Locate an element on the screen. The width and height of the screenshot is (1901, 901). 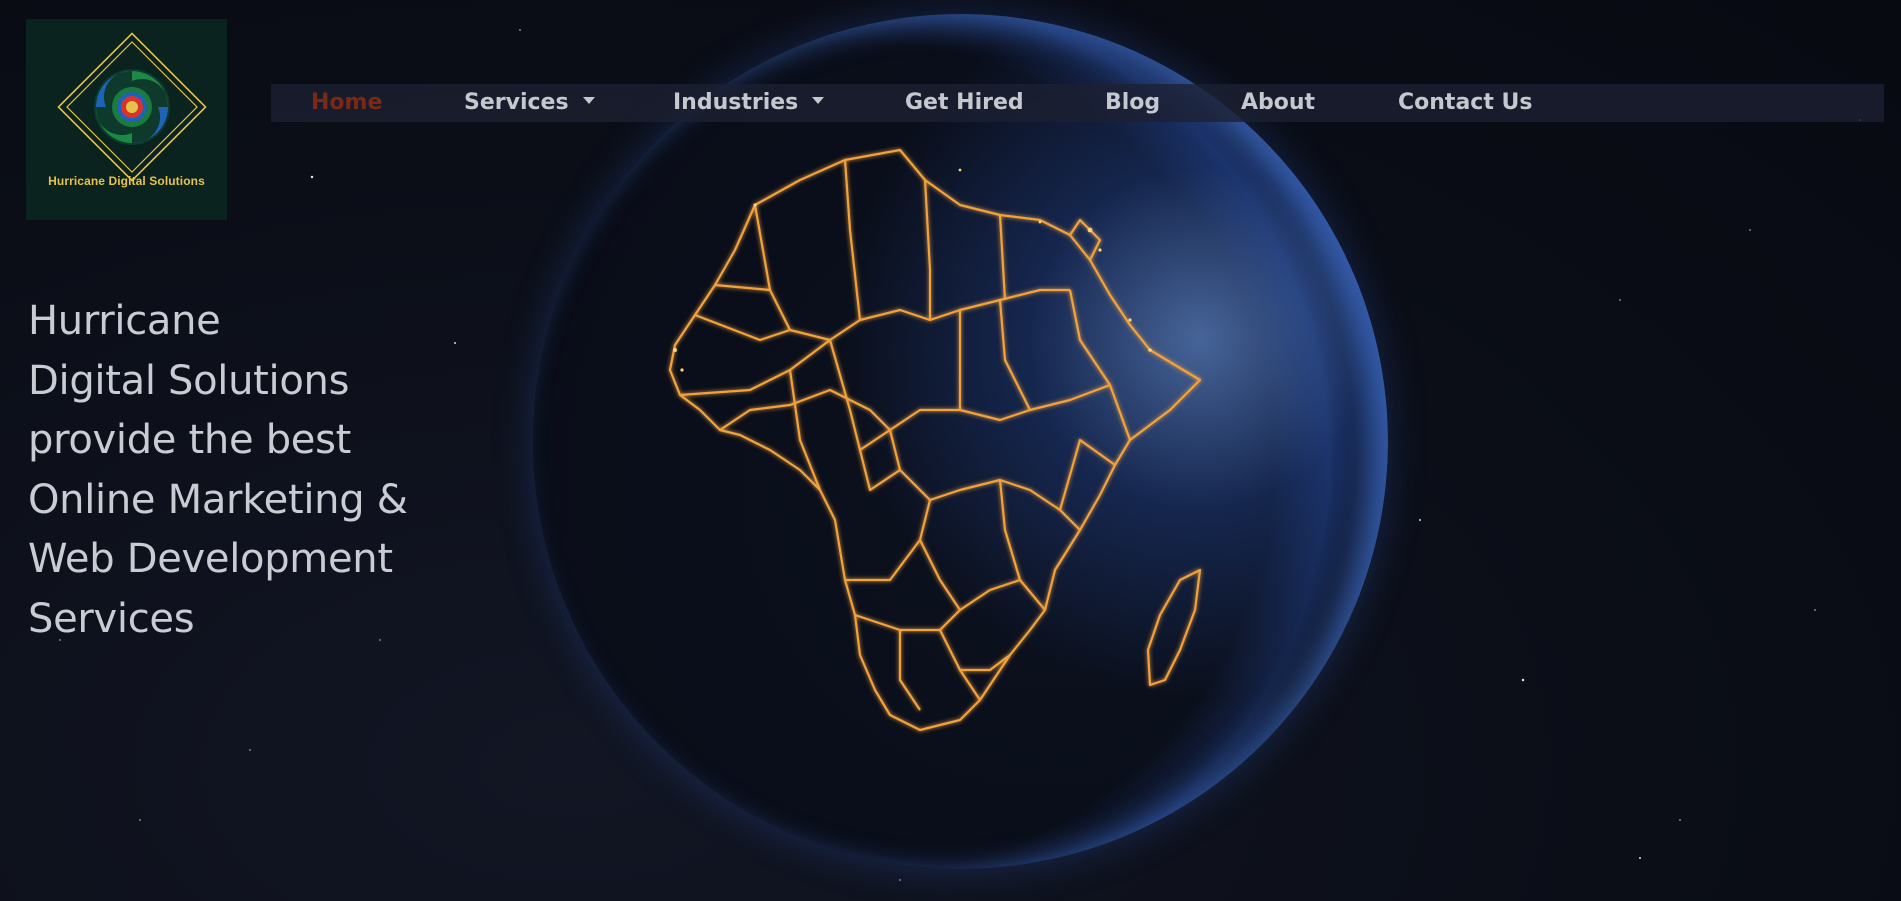
hero-line: Hurricane is located at coordinates (124, 321).